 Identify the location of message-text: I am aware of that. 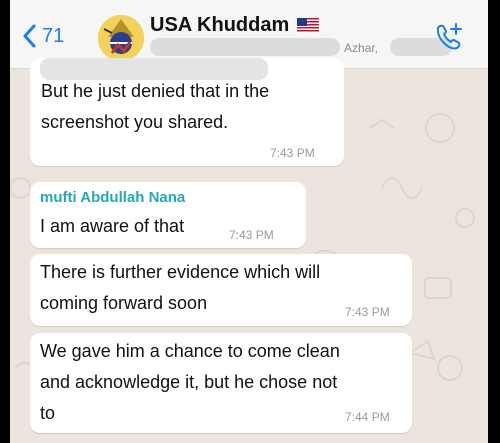
(112, 226).